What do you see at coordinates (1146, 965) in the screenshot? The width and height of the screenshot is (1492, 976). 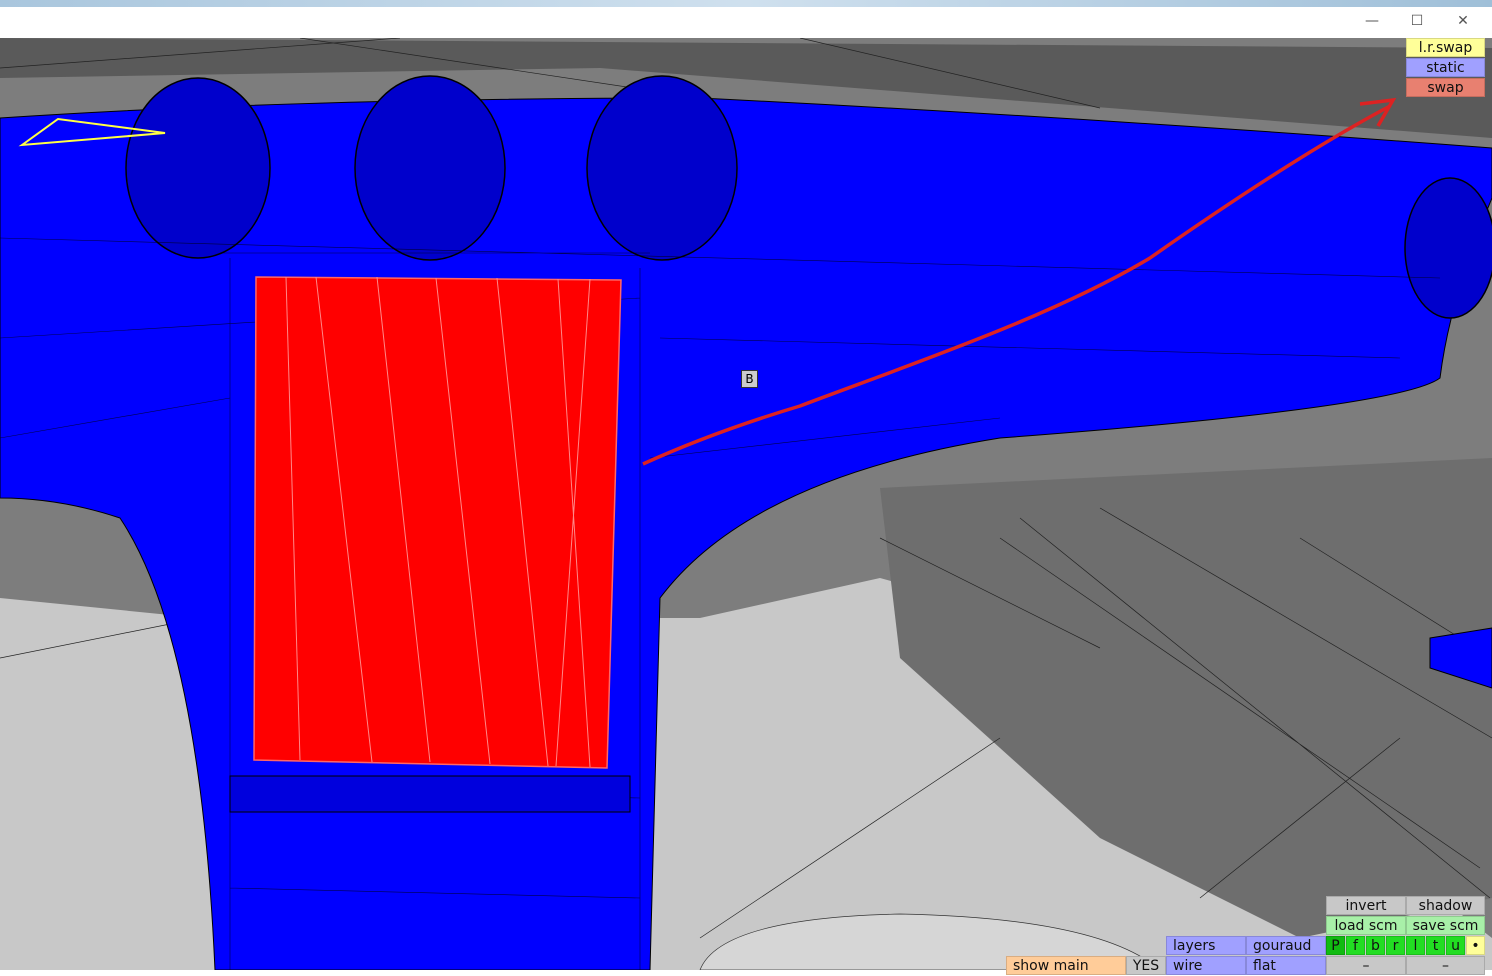 I see `yes-button: YES` at bounding box center [1146, 965].